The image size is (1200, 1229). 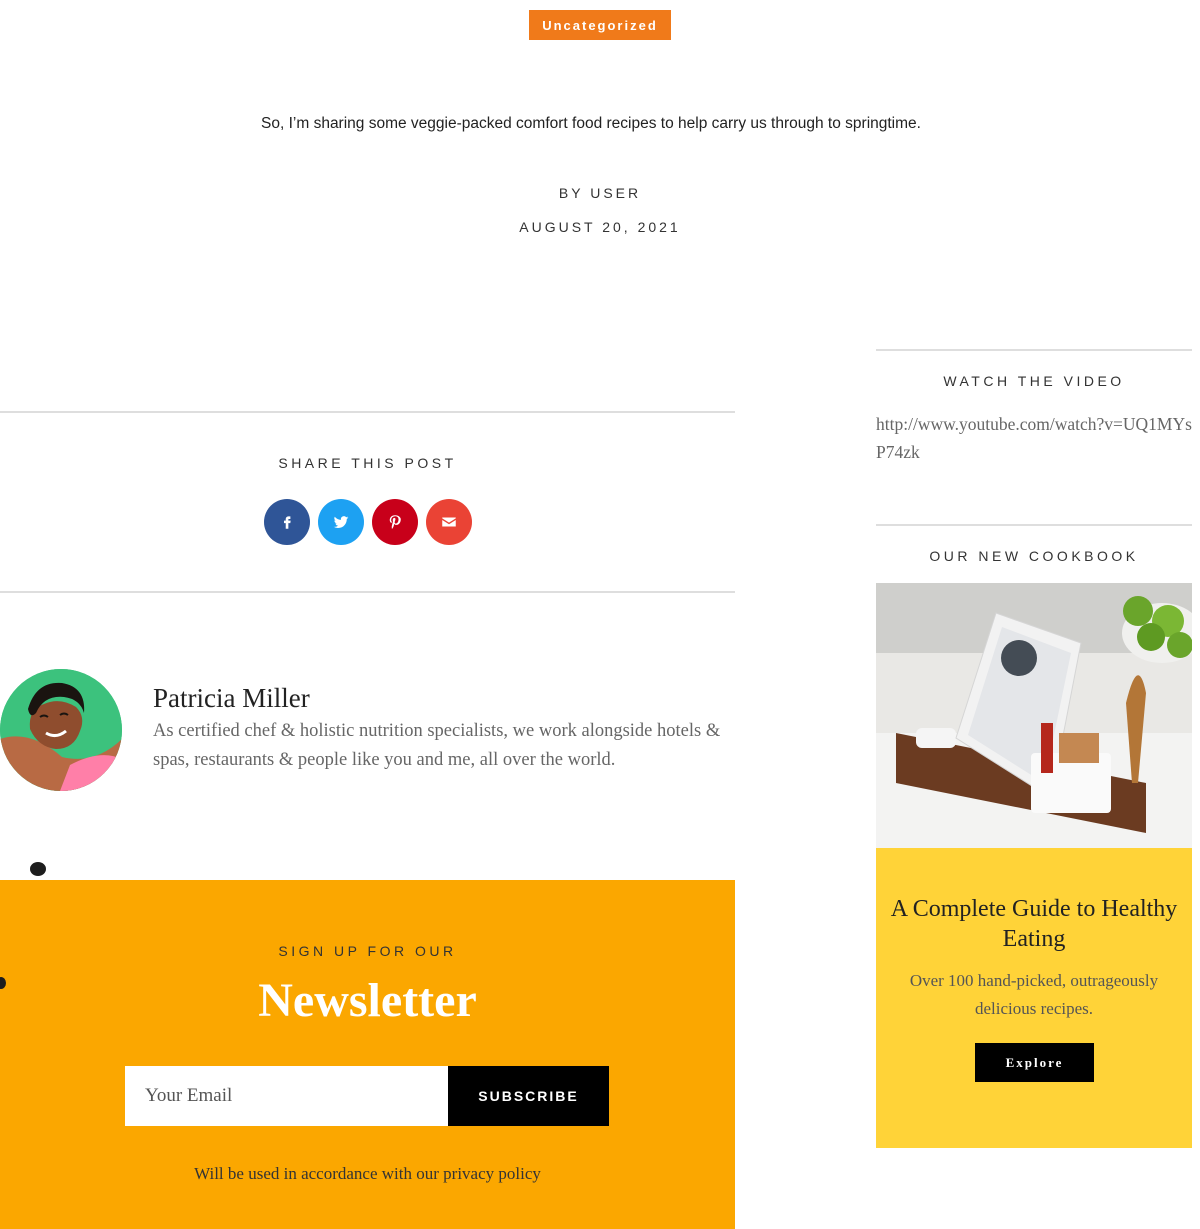 I want to click on email-input, so click(x=286, y=1096).